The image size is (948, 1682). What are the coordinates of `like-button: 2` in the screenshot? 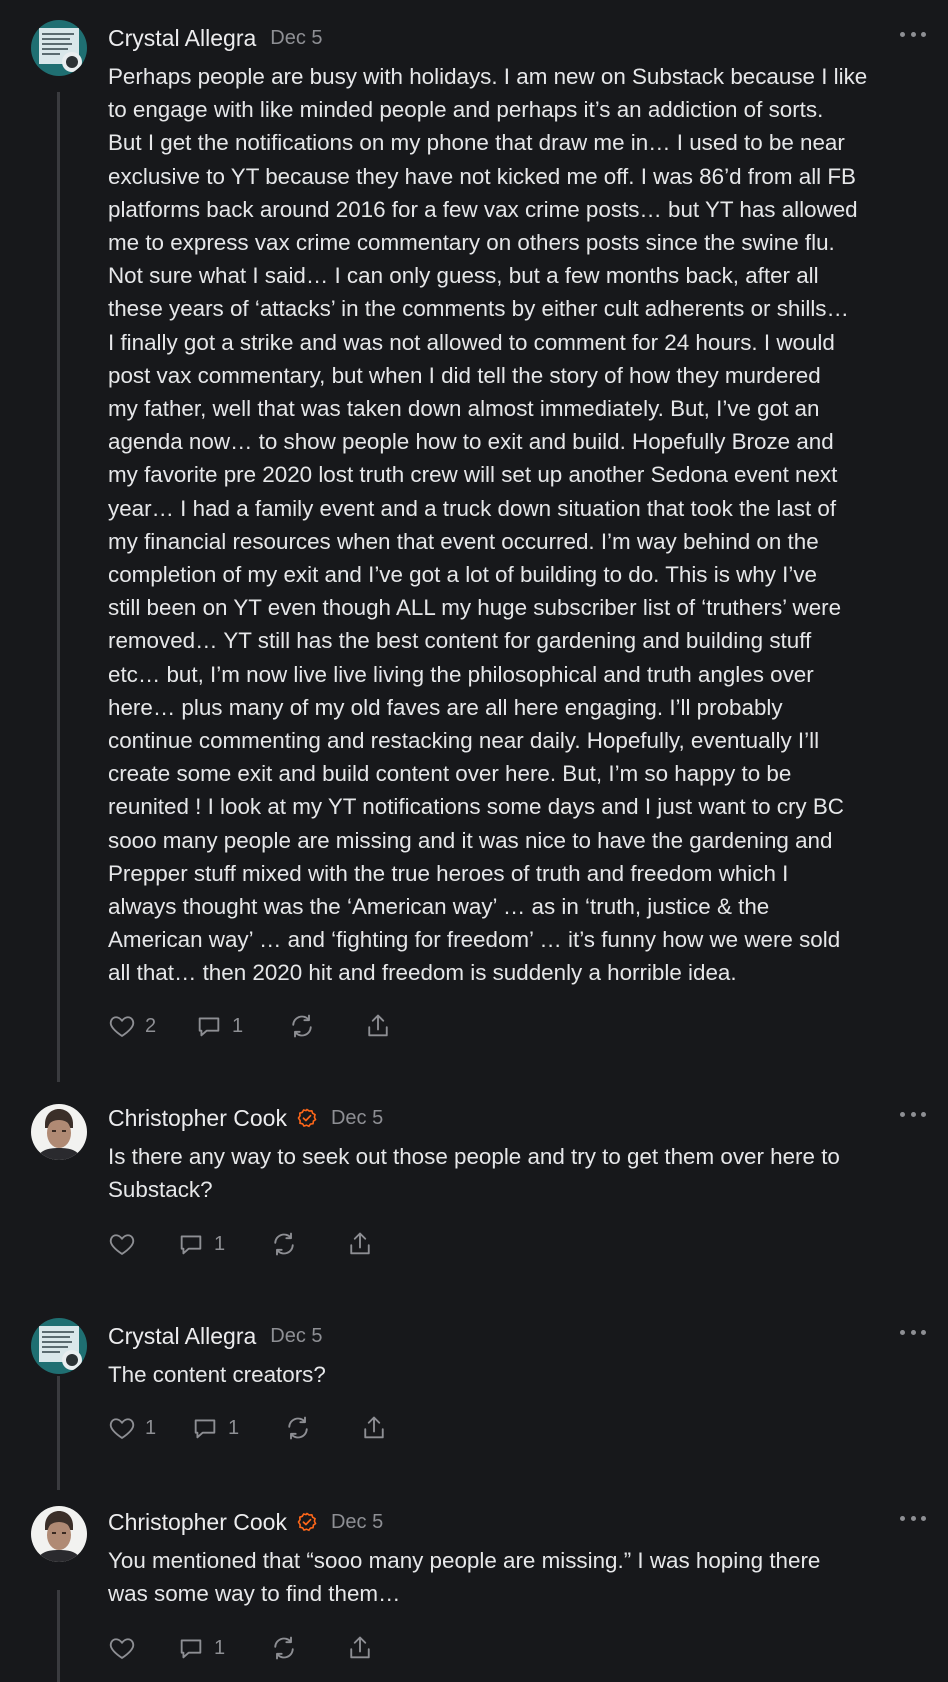 It's located at (151, 1026).